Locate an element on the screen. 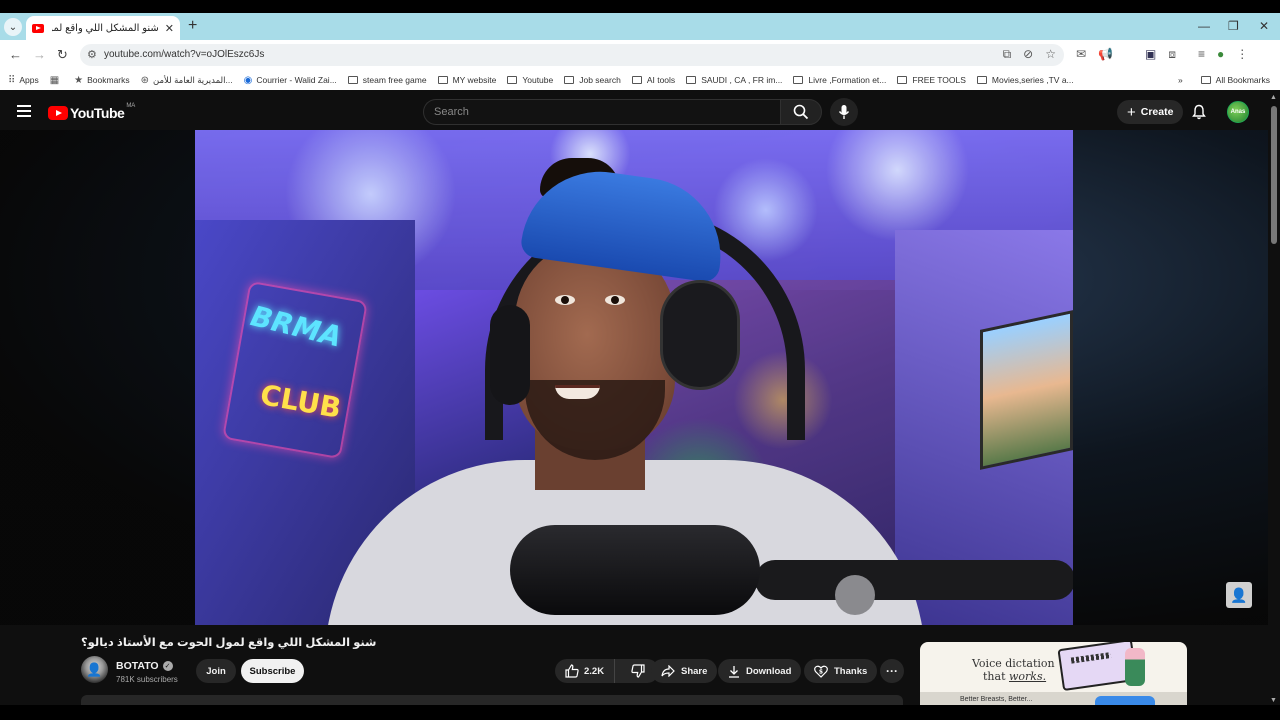  scroll-up-arrow-icon: ▲ is located at coordinates (1273, 97).